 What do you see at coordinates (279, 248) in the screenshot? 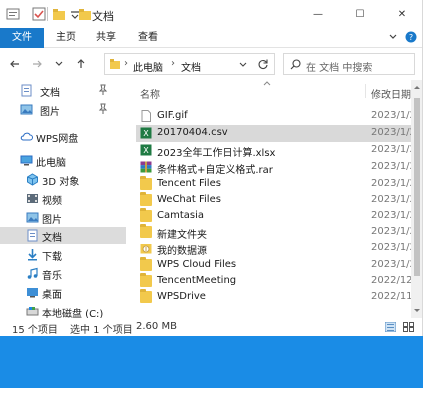
I see `file-row: 我的数据源 2023/1/2` at bounding box center [279, 248].